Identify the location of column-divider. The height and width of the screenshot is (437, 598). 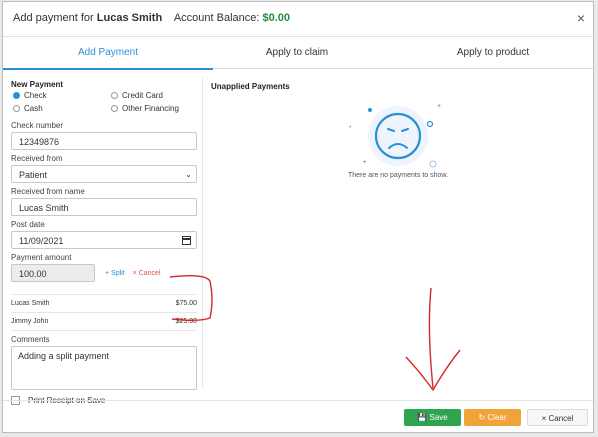
(202, 233).